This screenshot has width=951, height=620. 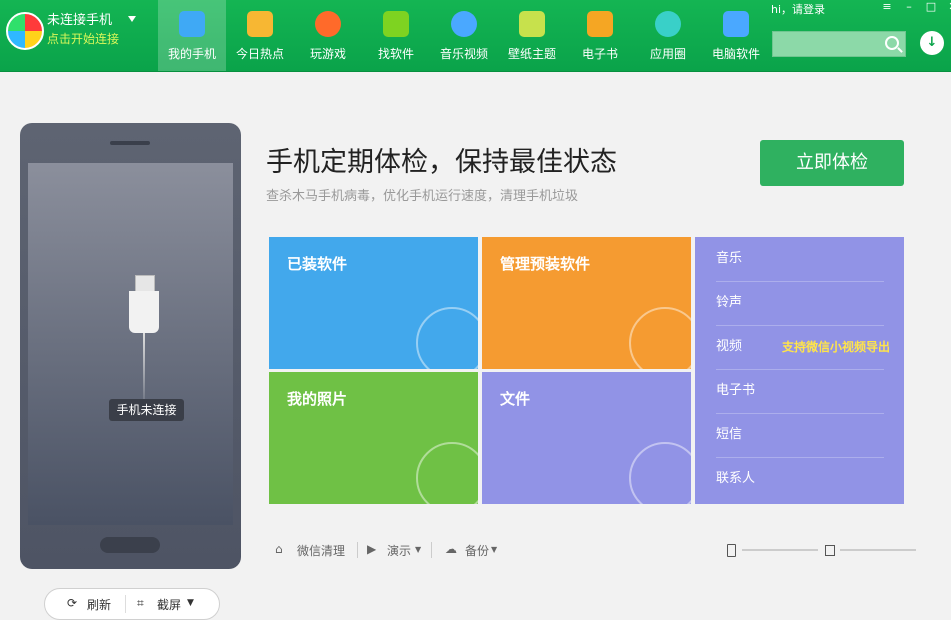 I want to click on app-logo, so click(x=25, y=31).